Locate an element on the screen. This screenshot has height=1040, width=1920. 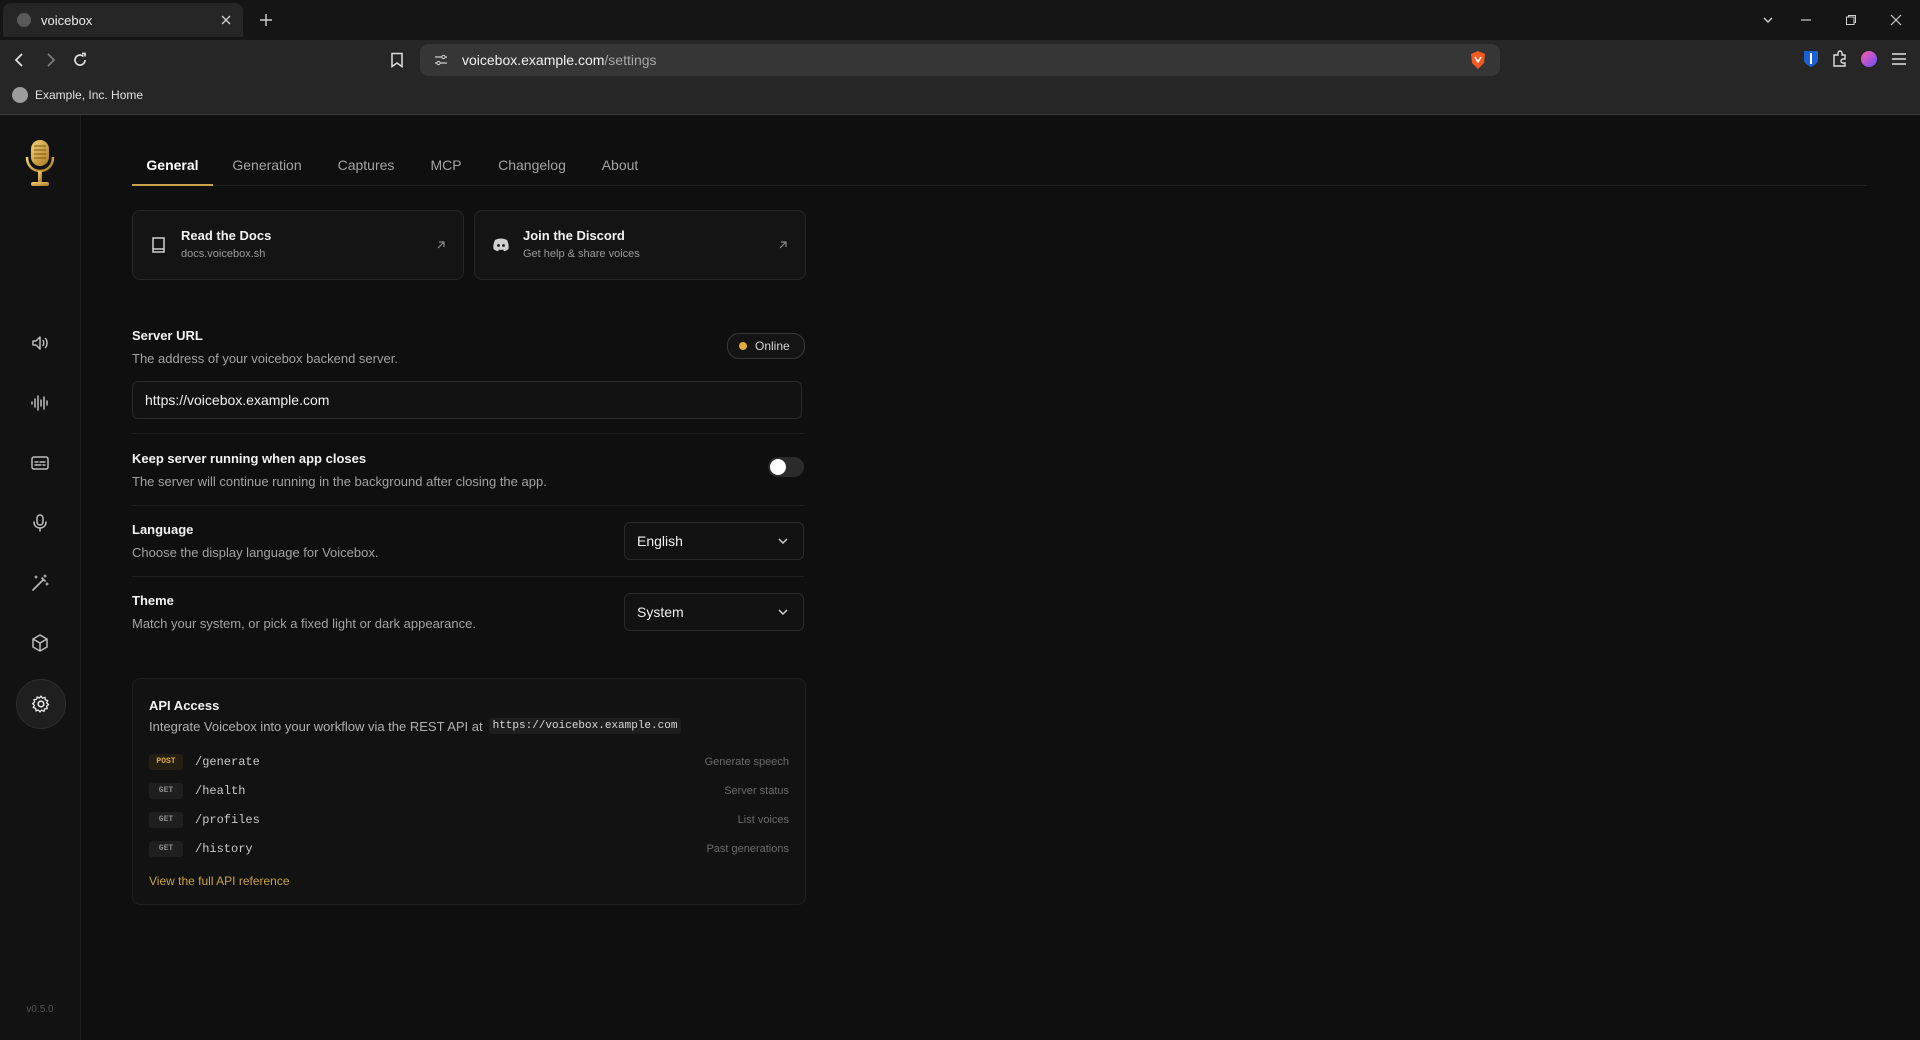
tab-mcp: MCP is located at coordinates (446, 167).